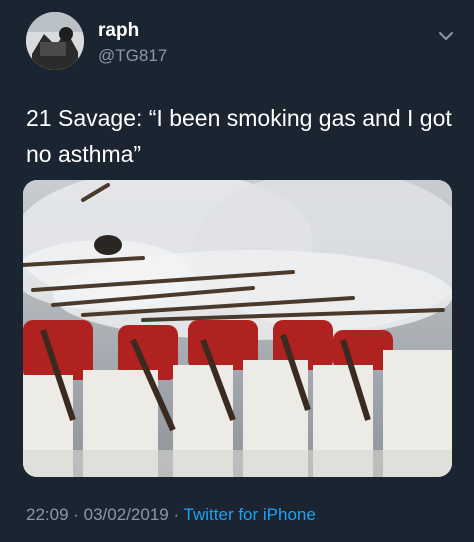  Describe the element at coordinates (105, 514) in the screenshot. I see `timestamp: 22:09 · 03/02/2019 ·` at that location.